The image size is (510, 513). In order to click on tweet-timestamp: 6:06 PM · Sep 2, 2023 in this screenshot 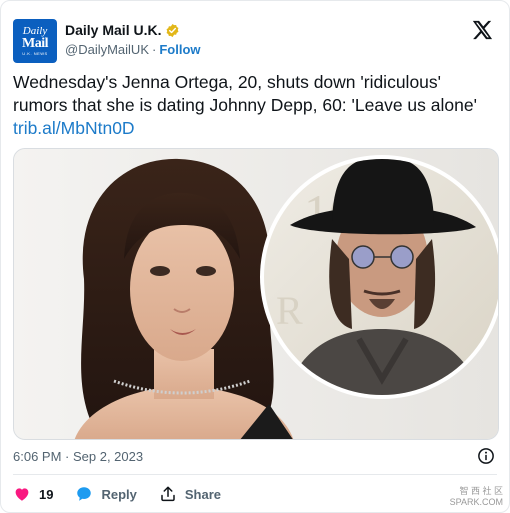, I will do `click(78, 456)`.